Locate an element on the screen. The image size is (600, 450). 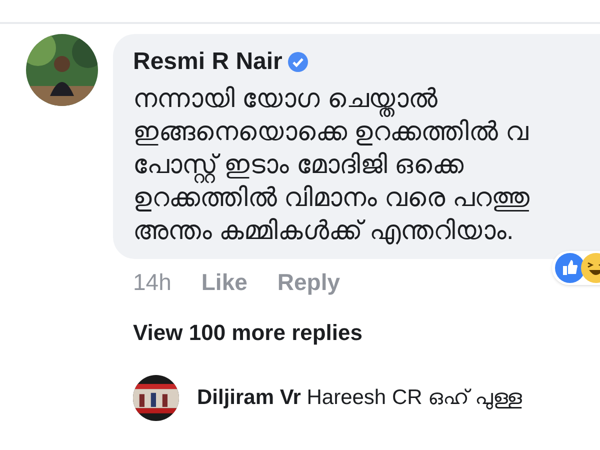
comment-text-line: നന്നായി യോഗ ചെയ്താൽ is located at coordinates (366, 98).